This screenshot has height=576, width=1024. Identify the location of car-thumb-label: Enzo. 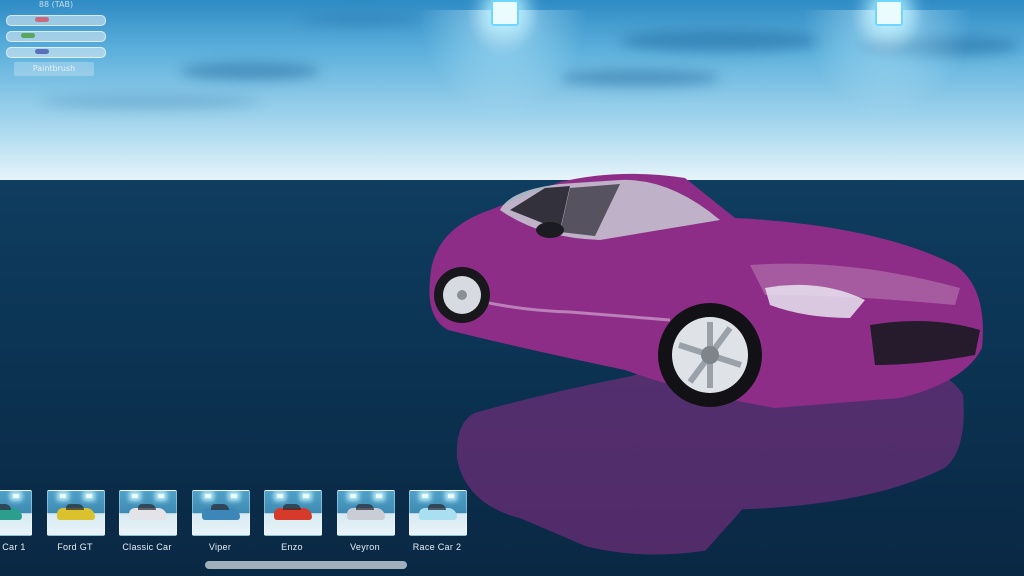
(292, 547).